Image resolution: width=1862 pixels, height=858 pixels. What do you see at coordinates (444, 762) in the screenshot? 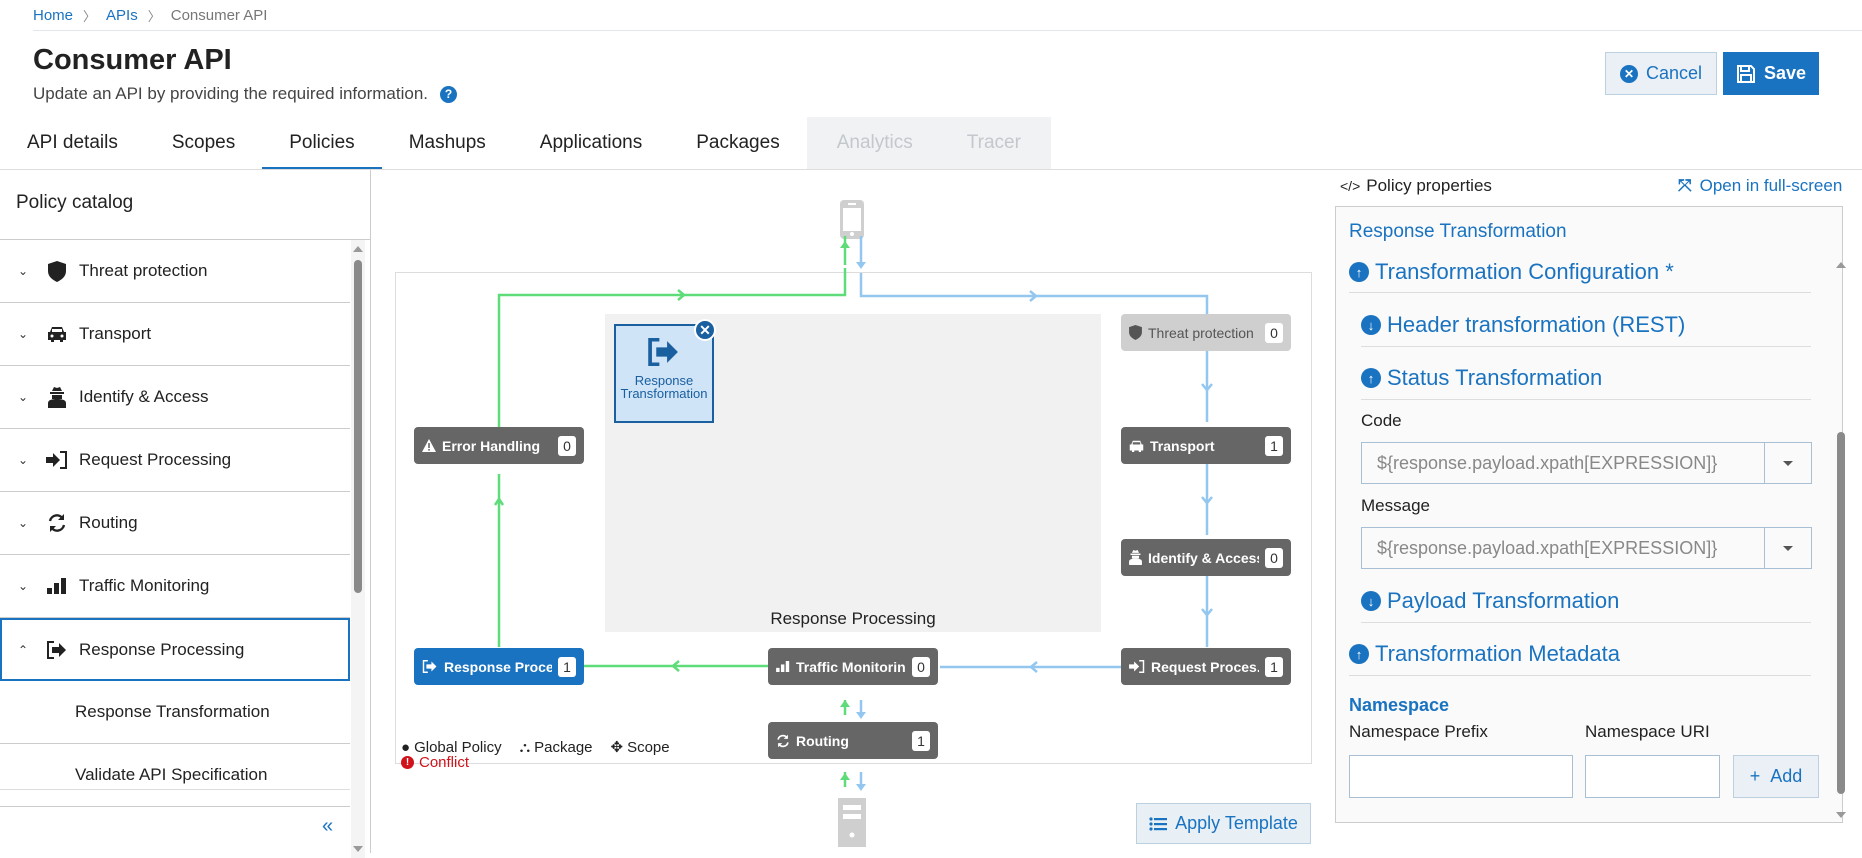
I see `legend-label: Conflict` at bounding box center [444, 762].